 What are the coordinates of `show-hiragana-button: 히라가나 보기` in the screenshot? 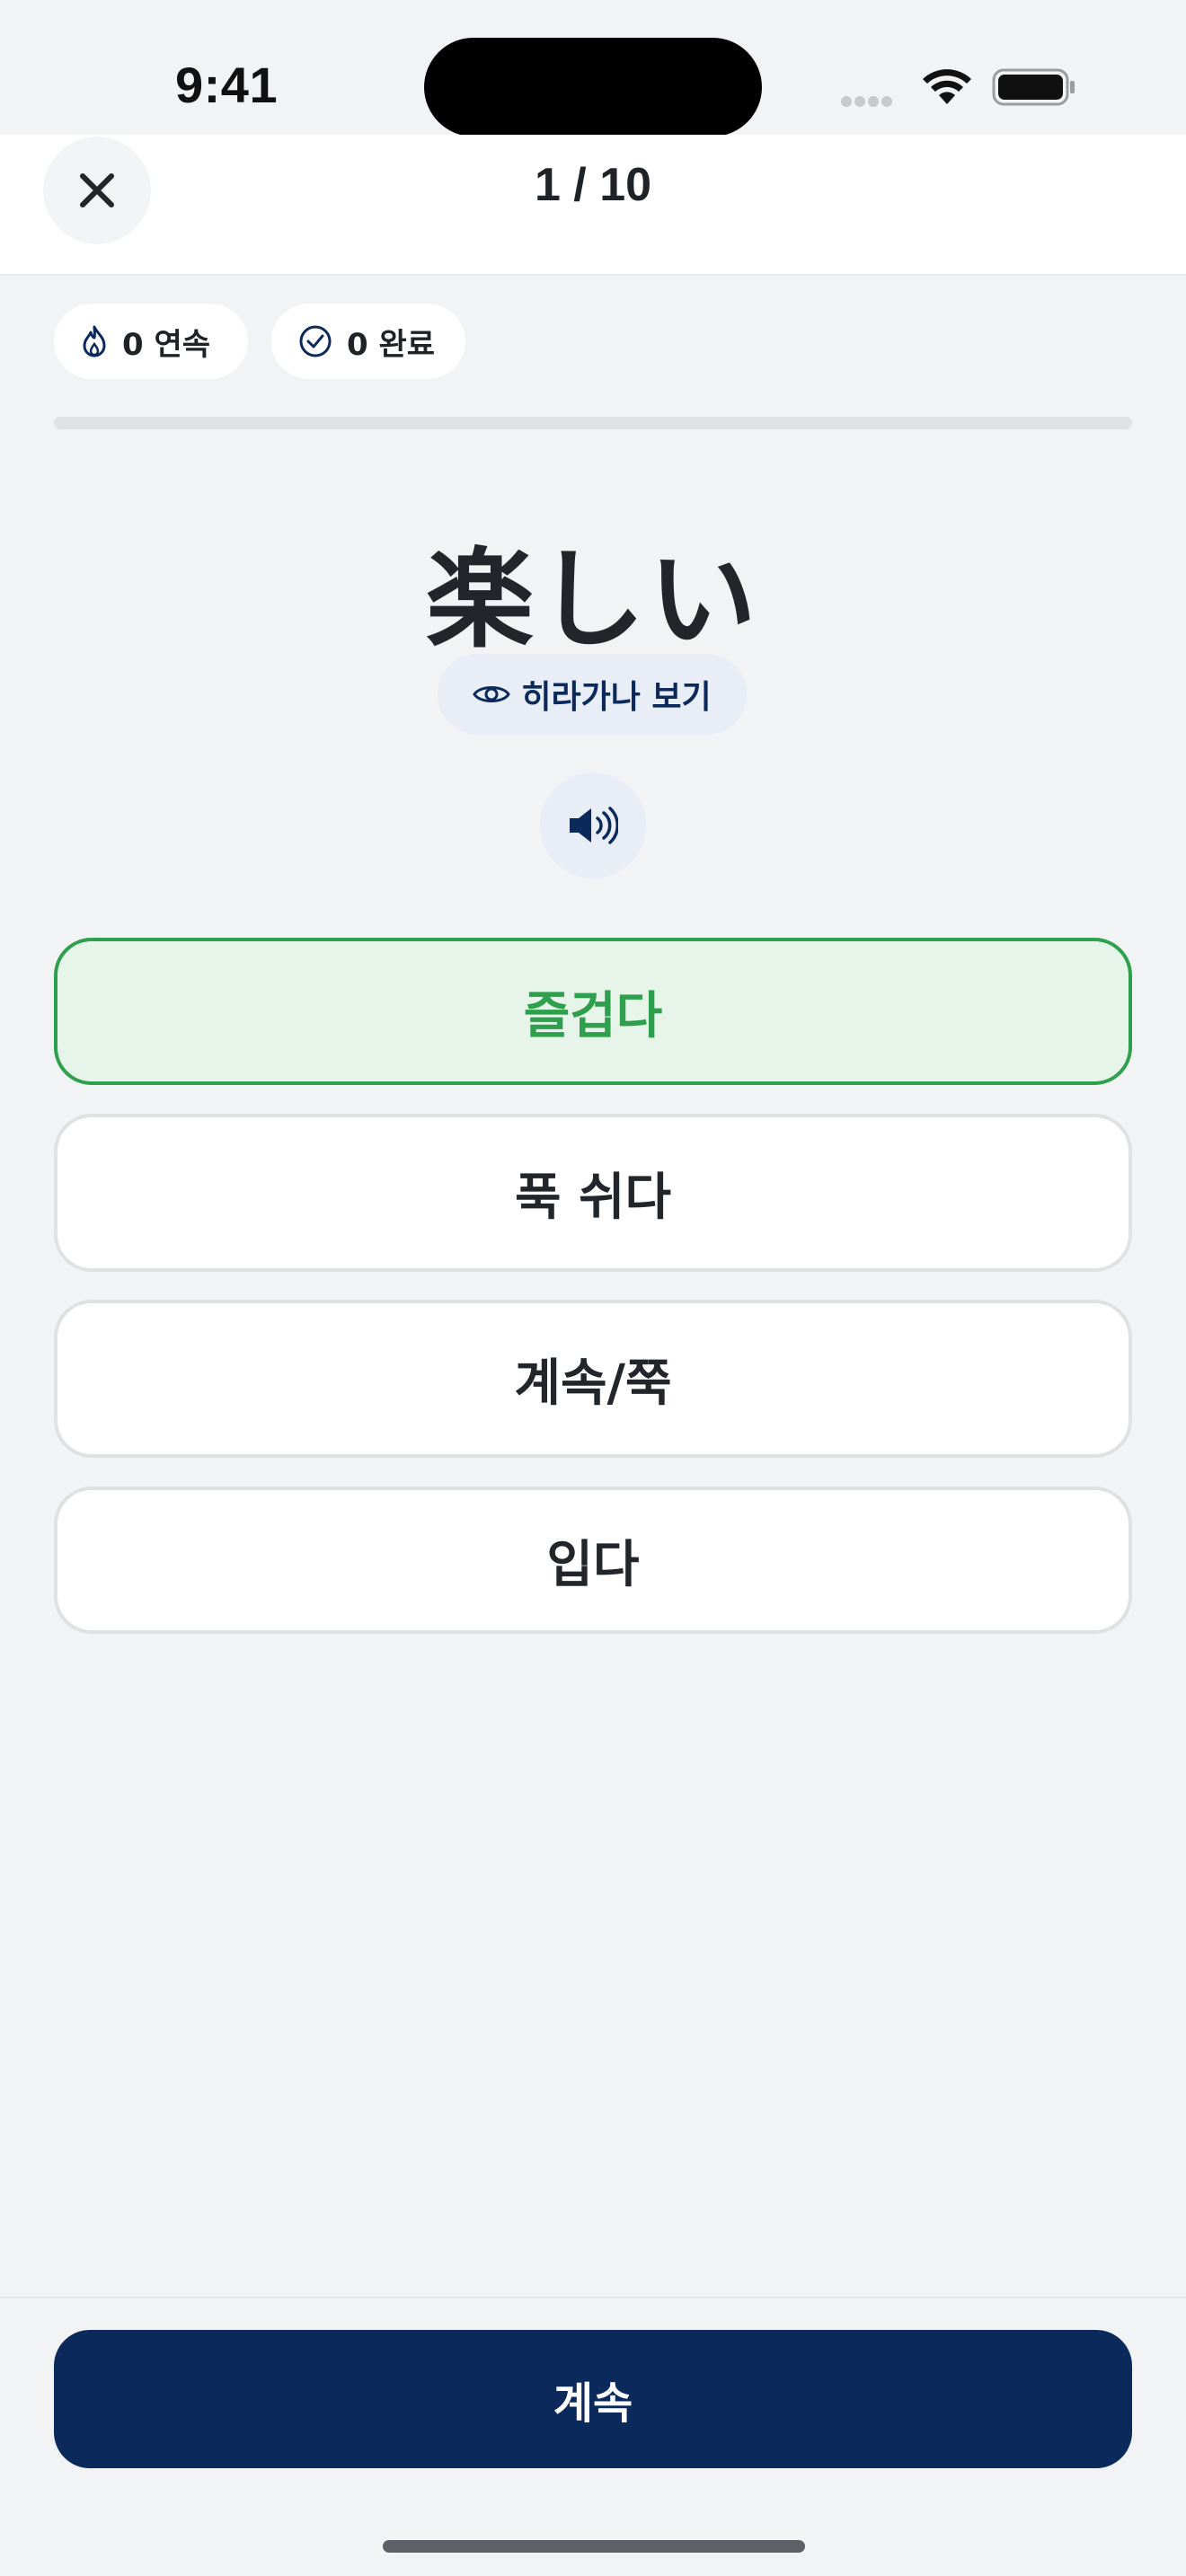 It's located at (592, 694).